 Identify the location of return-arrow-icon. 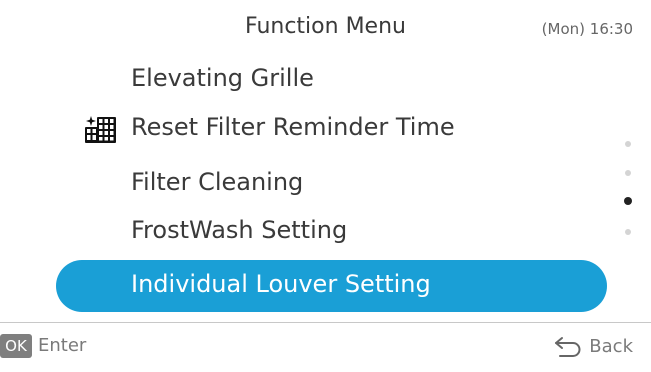
(568, 347).